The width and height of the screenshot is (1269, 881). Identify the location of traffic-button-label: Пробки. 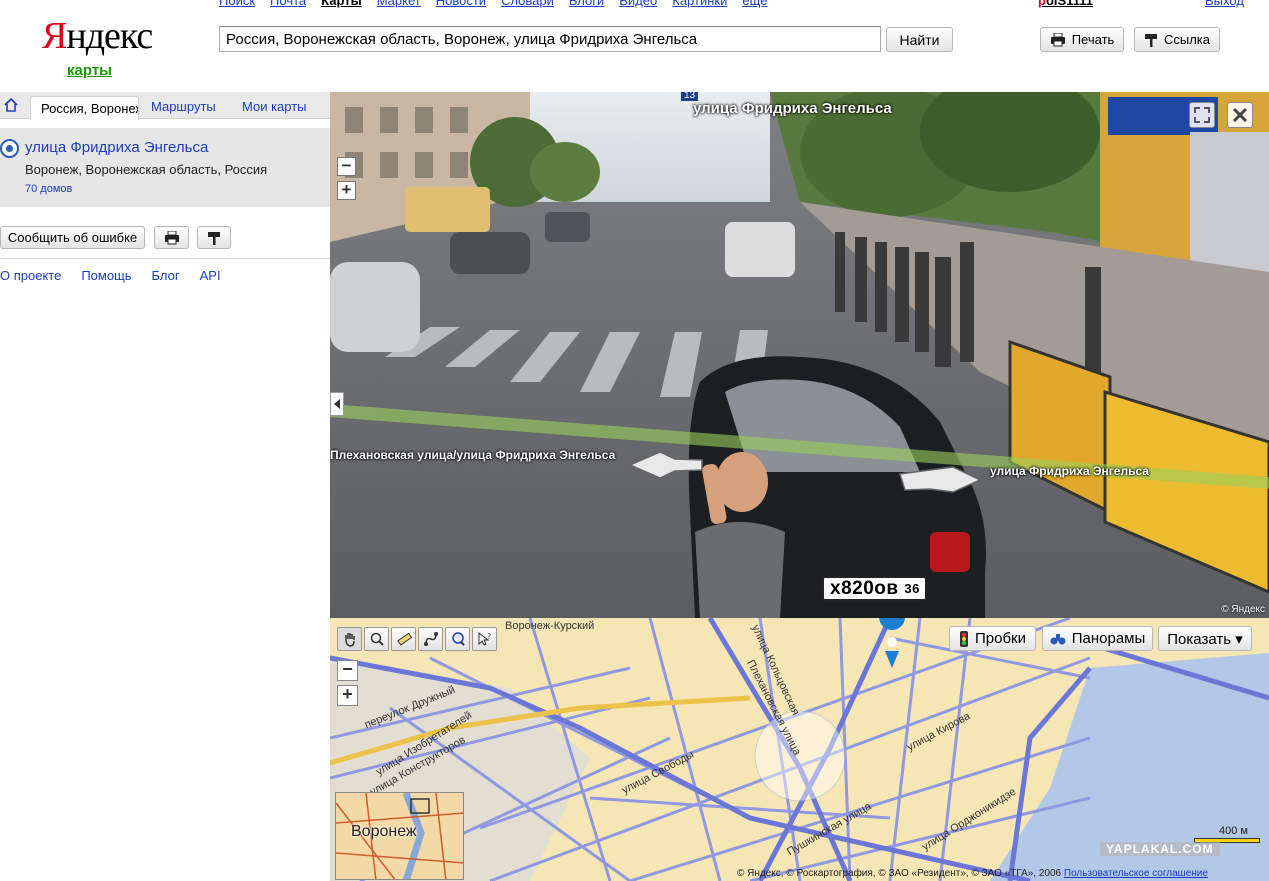
(1000, 638).